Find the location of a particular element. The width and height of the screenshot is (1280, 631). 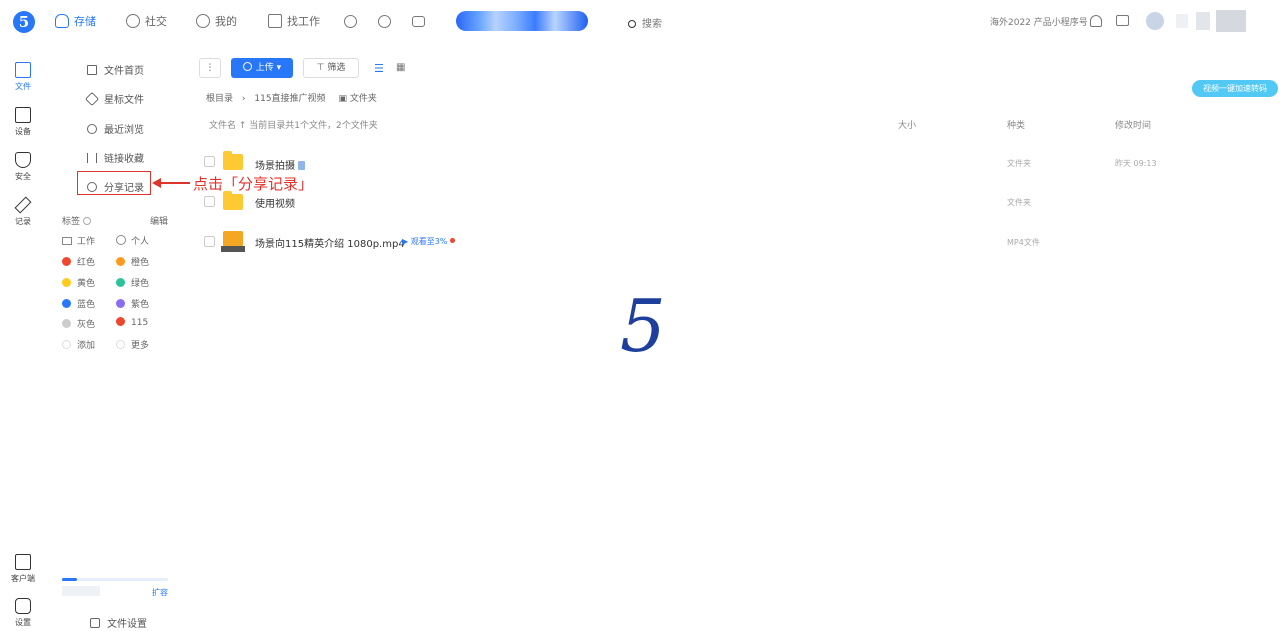

file-name: 场景向115精英介绍 1080p.mp4 is located at coordinates (330, 242).